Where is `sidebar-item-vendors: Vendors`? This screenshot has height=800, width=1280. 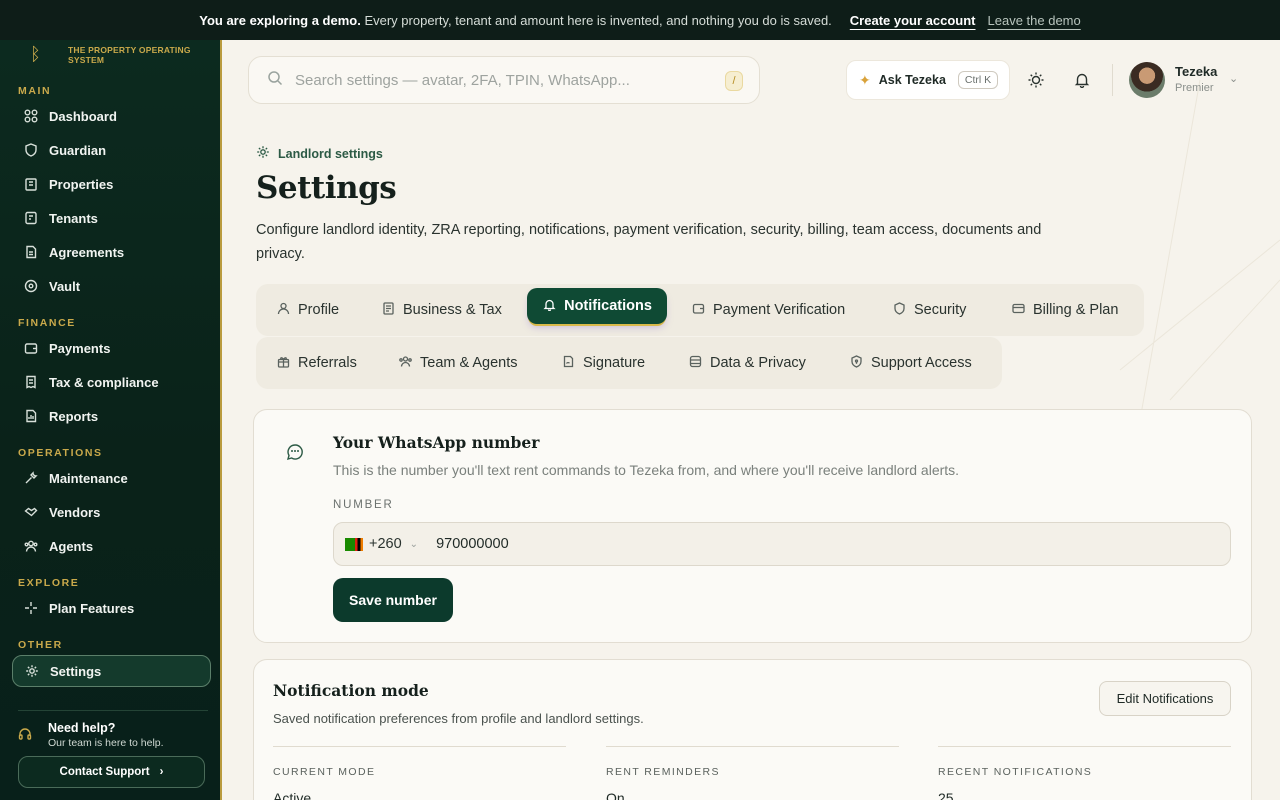 sidebar-item-vendors: Vendors is located at coordinates (111, 512).